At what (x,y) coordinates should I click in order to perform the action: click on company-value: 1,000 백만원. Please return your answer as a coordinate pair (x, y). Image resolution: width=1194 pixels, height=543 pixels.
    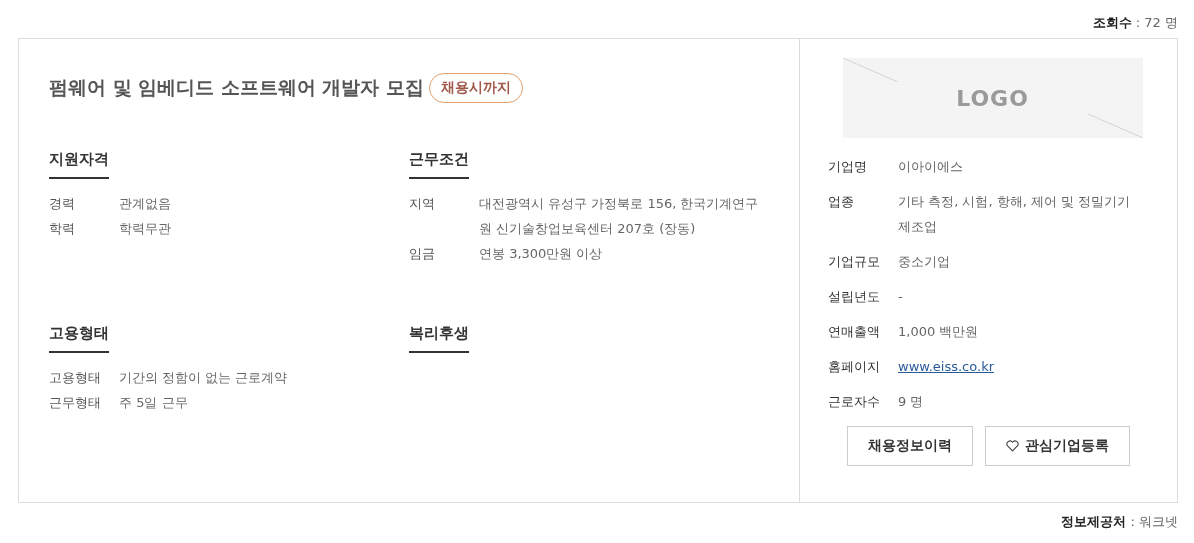
    Looking at the image, I should click on (938, 332).